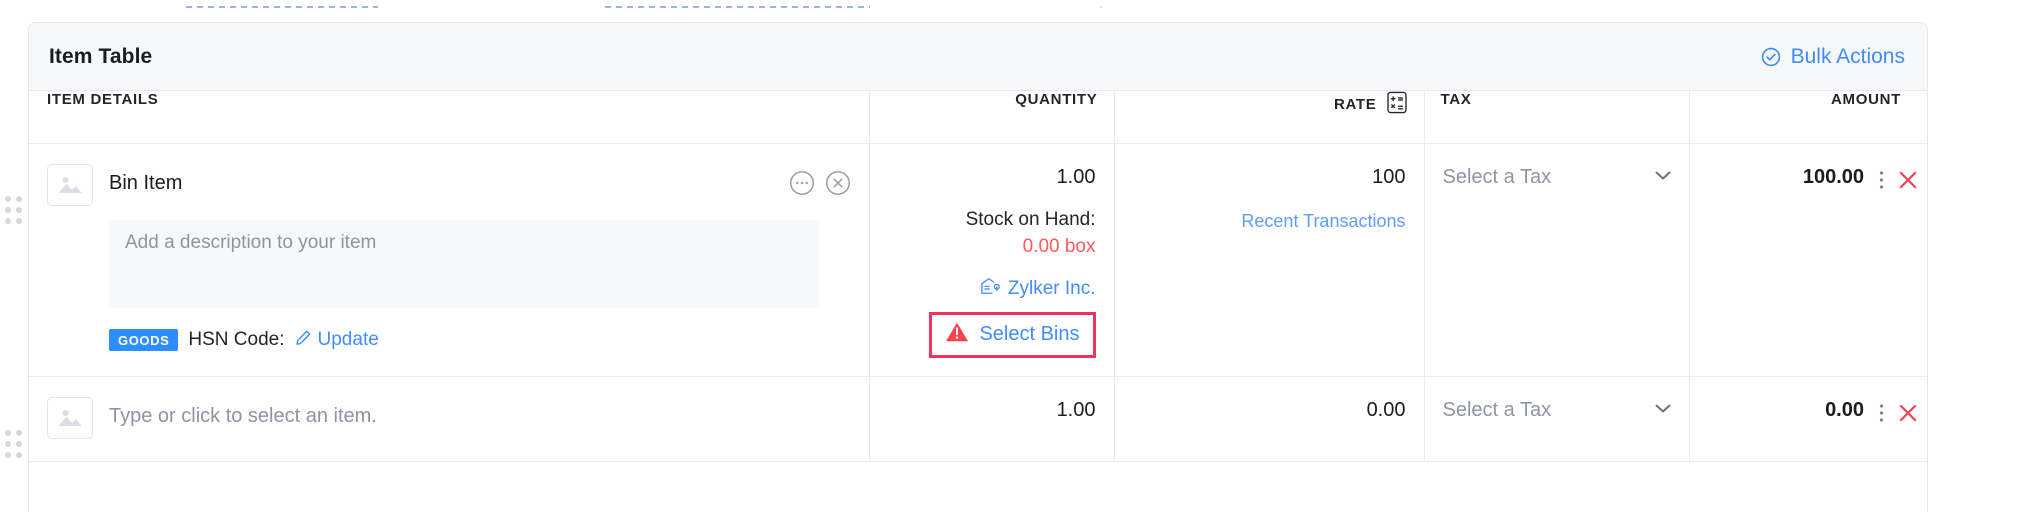 The image size is (2021, 512). I want to click on warehouse-link: Zylker Inc., so click(1038, 289).